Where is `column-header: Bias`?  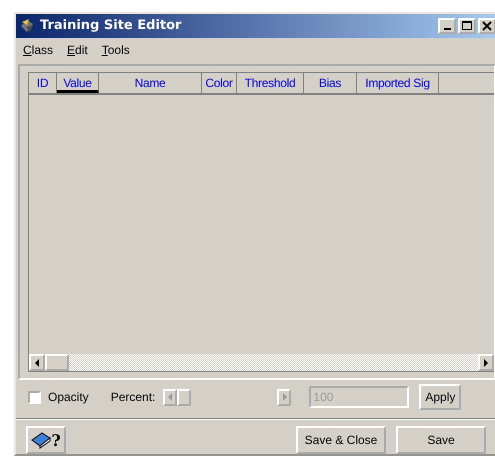 column-header: Bias is located at coordinates (330, 82).